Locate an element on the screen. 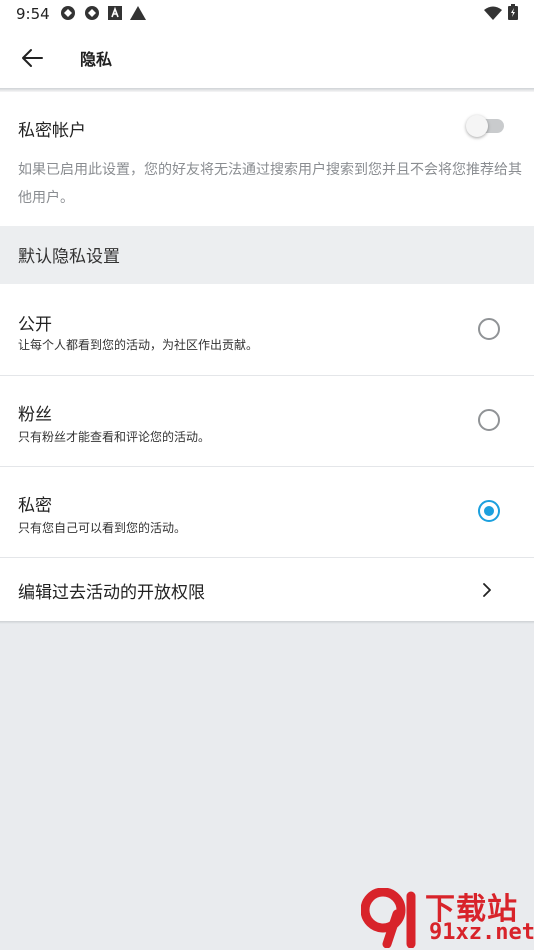 This screenshot has width=534, height=950. option-description: 只有粉丝才能查看和评论您的活动。 is located at coordinates (114, 437).